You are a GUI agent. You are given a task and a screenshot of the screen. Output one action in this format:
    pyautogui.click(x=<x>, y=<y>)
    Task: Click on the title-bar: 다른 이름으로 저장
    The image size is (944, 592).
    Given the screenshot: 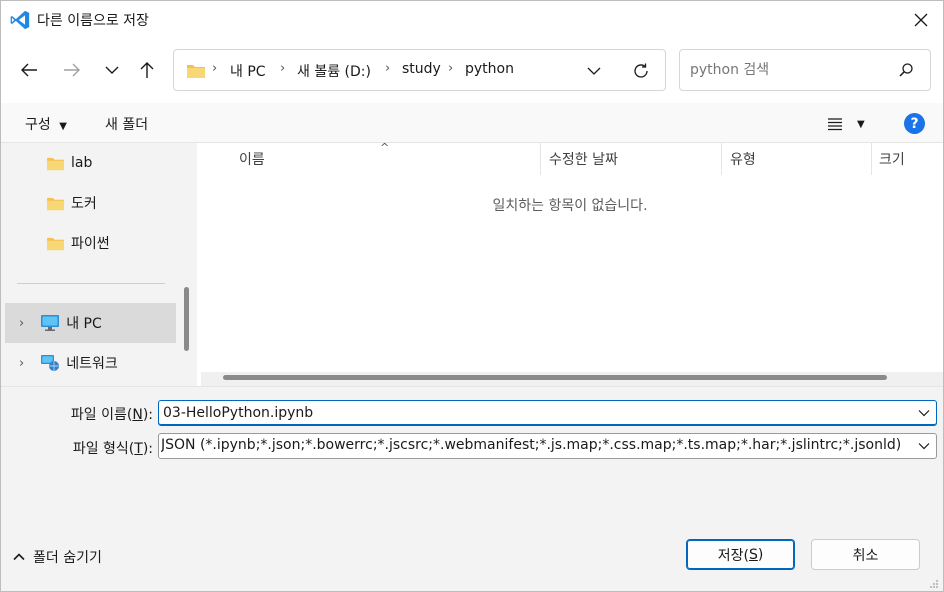 What is the action you would take?
    pyautogui.click(x=472, y=19)
    